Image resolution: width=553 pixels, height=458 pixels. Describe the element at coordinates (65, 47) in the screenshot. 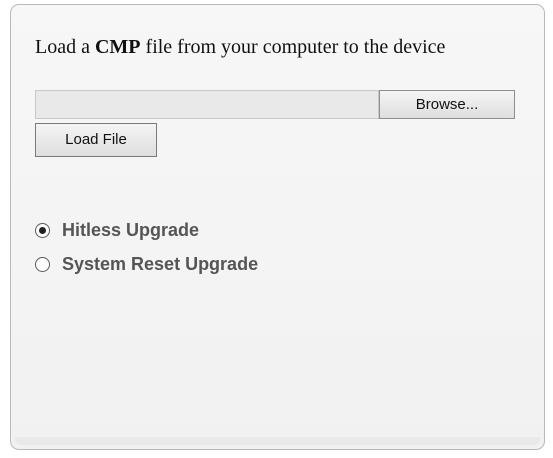

I see `instruction-prefix: Load a` at that location.